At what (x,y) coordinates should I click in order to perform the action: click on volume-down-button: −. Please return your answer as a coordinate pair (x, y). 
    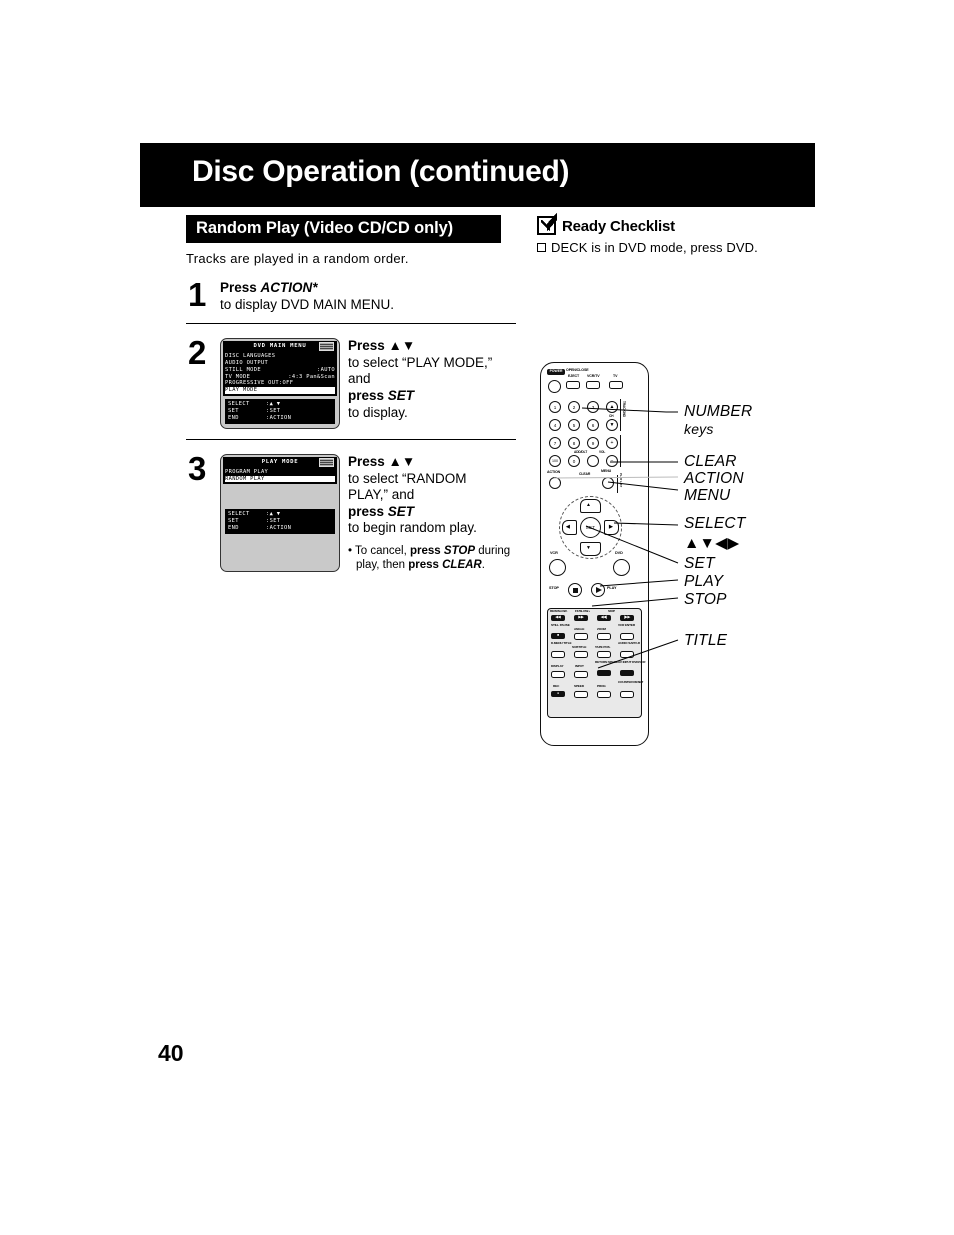
    Looking at the image, I should click on (612, 461).